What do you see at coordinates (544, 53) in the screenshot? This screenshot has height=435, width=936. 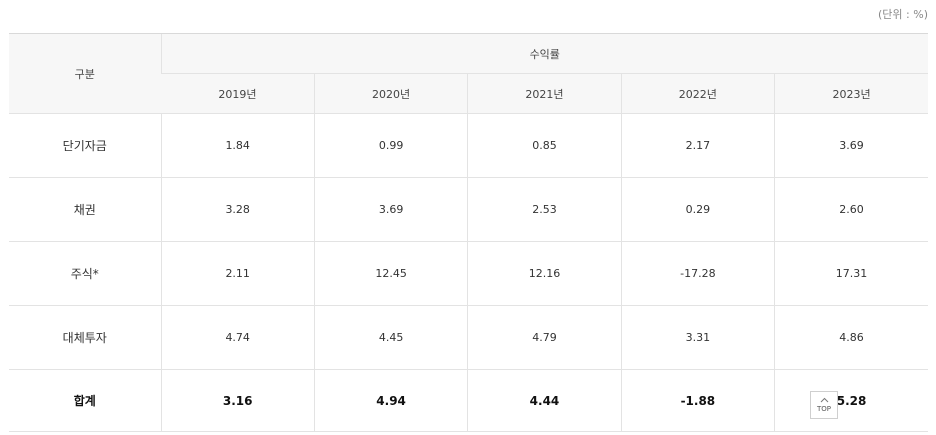 I see `header-returns-group: 수익률` at bounding box center [544, 53].